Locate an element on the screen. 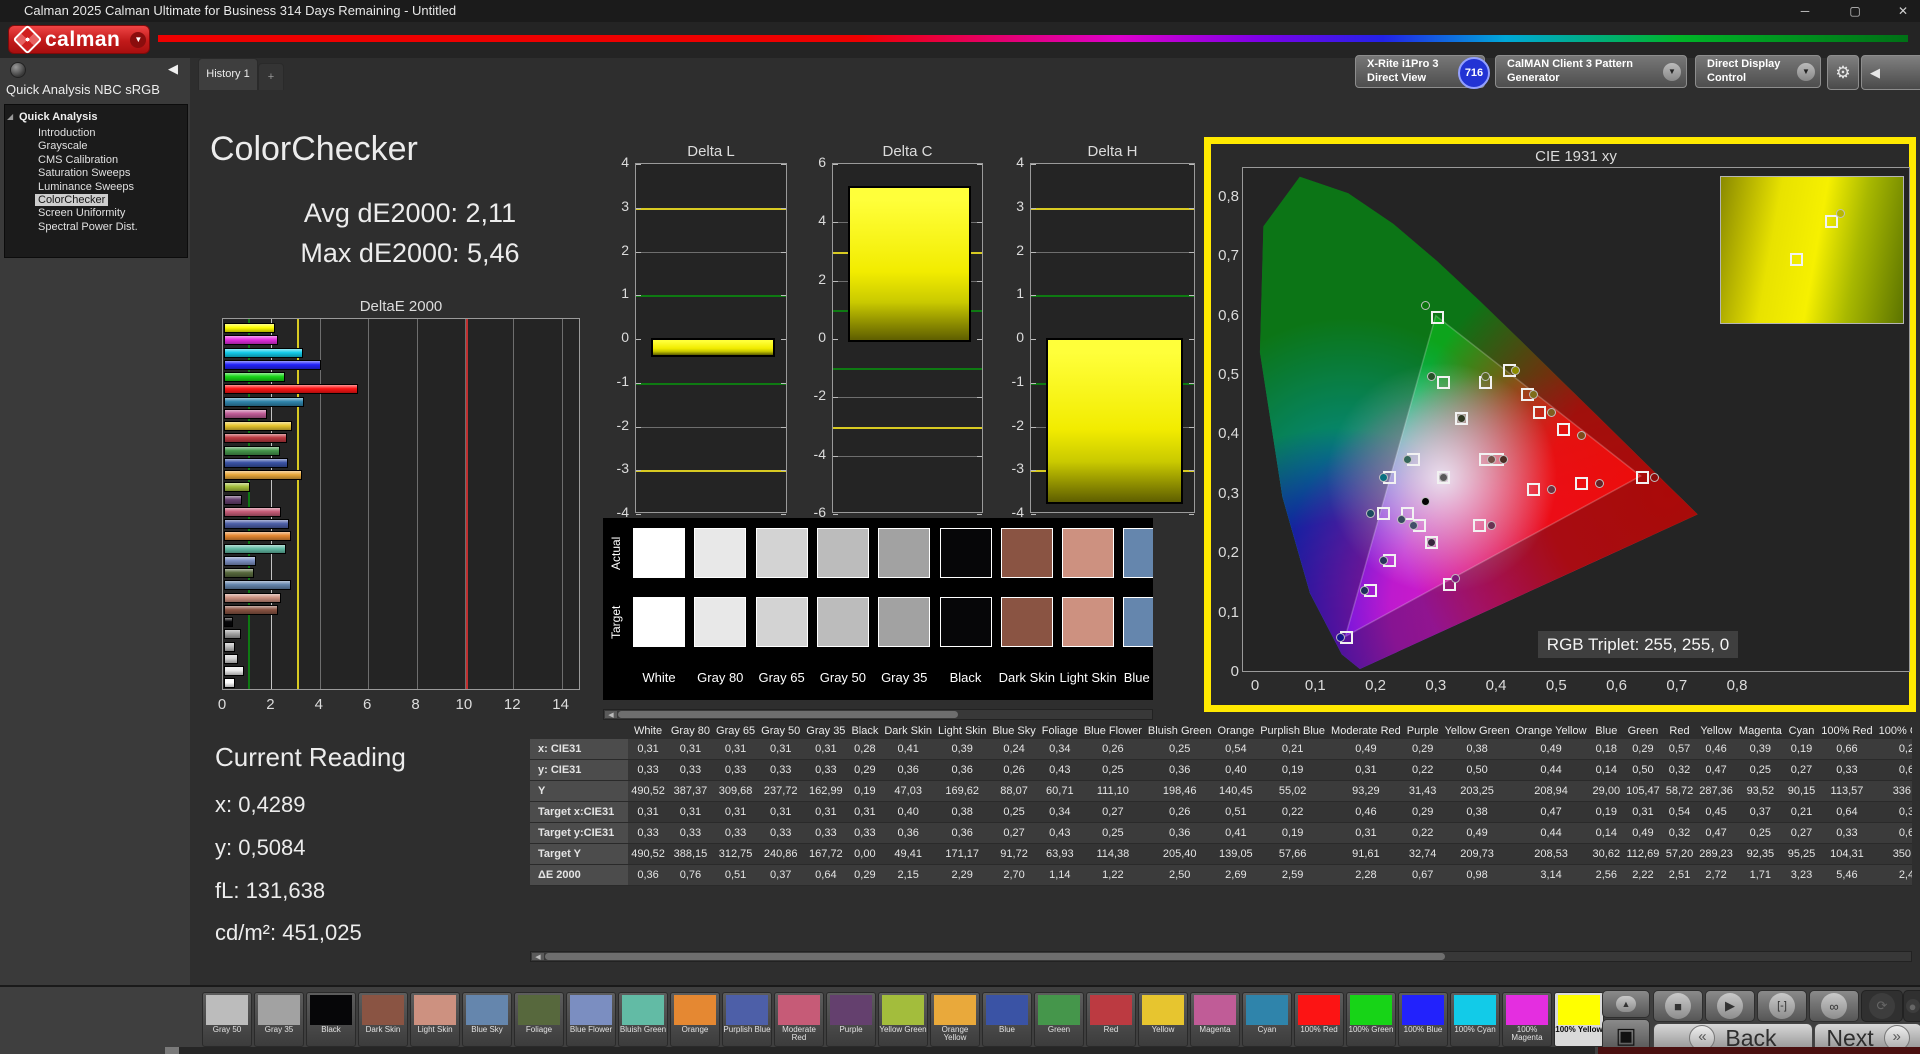 This screenshot has width=1920, height=1054. chevron-up-icon: ▲ is located at coordinates (1626, 1004).